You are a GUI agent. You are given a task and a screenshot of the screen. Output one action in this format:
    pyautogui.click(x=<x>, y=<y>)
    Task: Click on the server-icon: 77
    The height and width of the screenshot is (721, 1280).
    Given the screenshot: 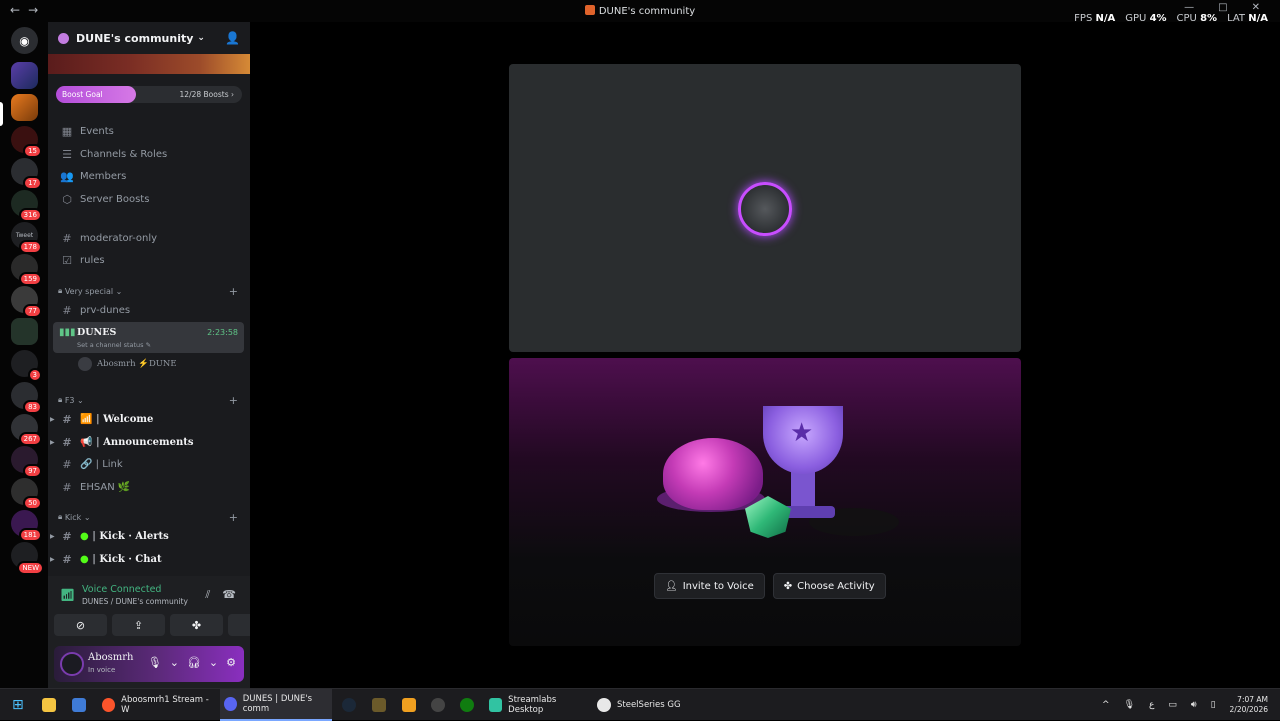 What is the action you would take?
    pyautogui.click(x=26, y=302)
    